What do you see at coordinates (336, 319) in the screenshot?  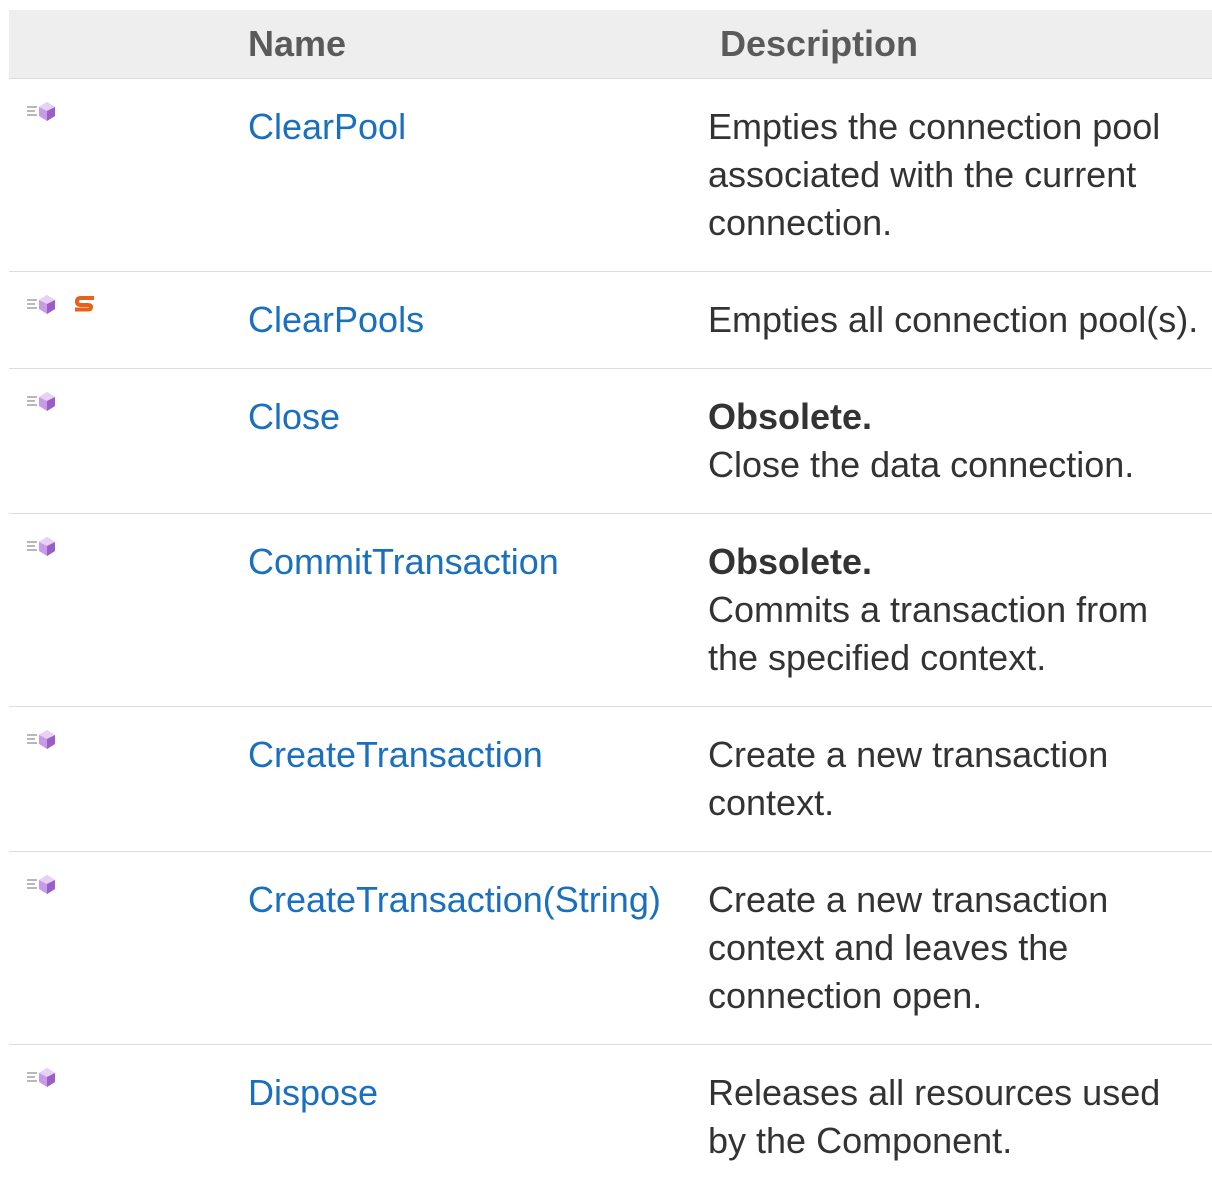 I see `member-link: ClearPools` at bounding box center [336, 319].